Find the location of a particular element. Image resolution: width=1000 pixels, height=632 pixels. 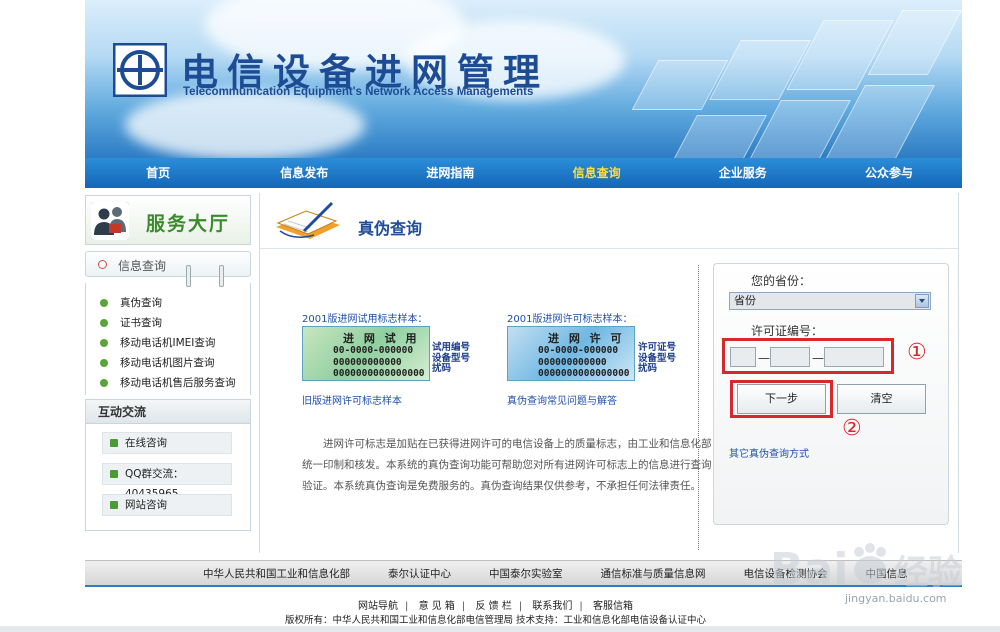

query-form: 您的省份： 省份 许可证编号： — — ① 下一步 清空 ② 其它真伪查询方式 is located at coordinates (831, 394).